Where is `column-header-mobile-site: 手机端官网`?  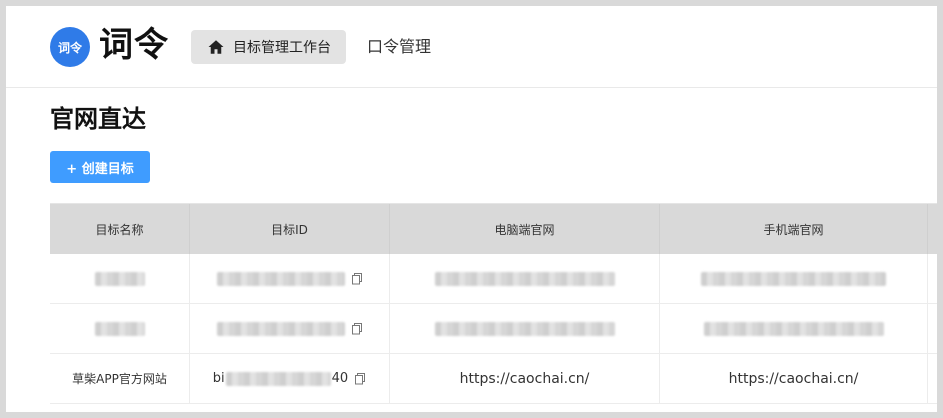 column-header-mobile-site: 手机端官网 is located at coordinates (794, 229).